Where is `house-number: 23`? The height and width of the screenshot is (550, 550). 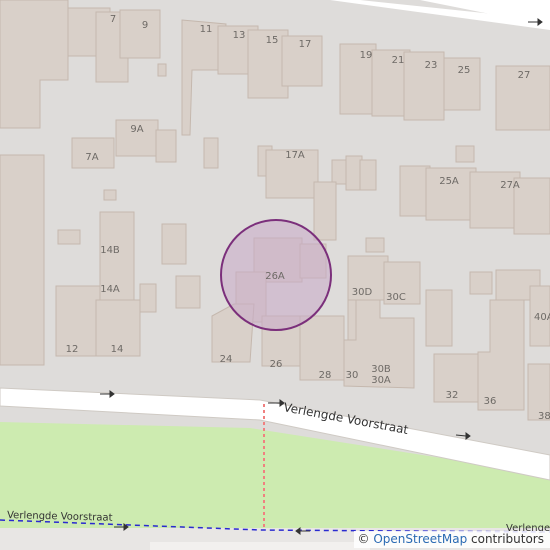 house-number: 23 is located at coordinates (431, 65).